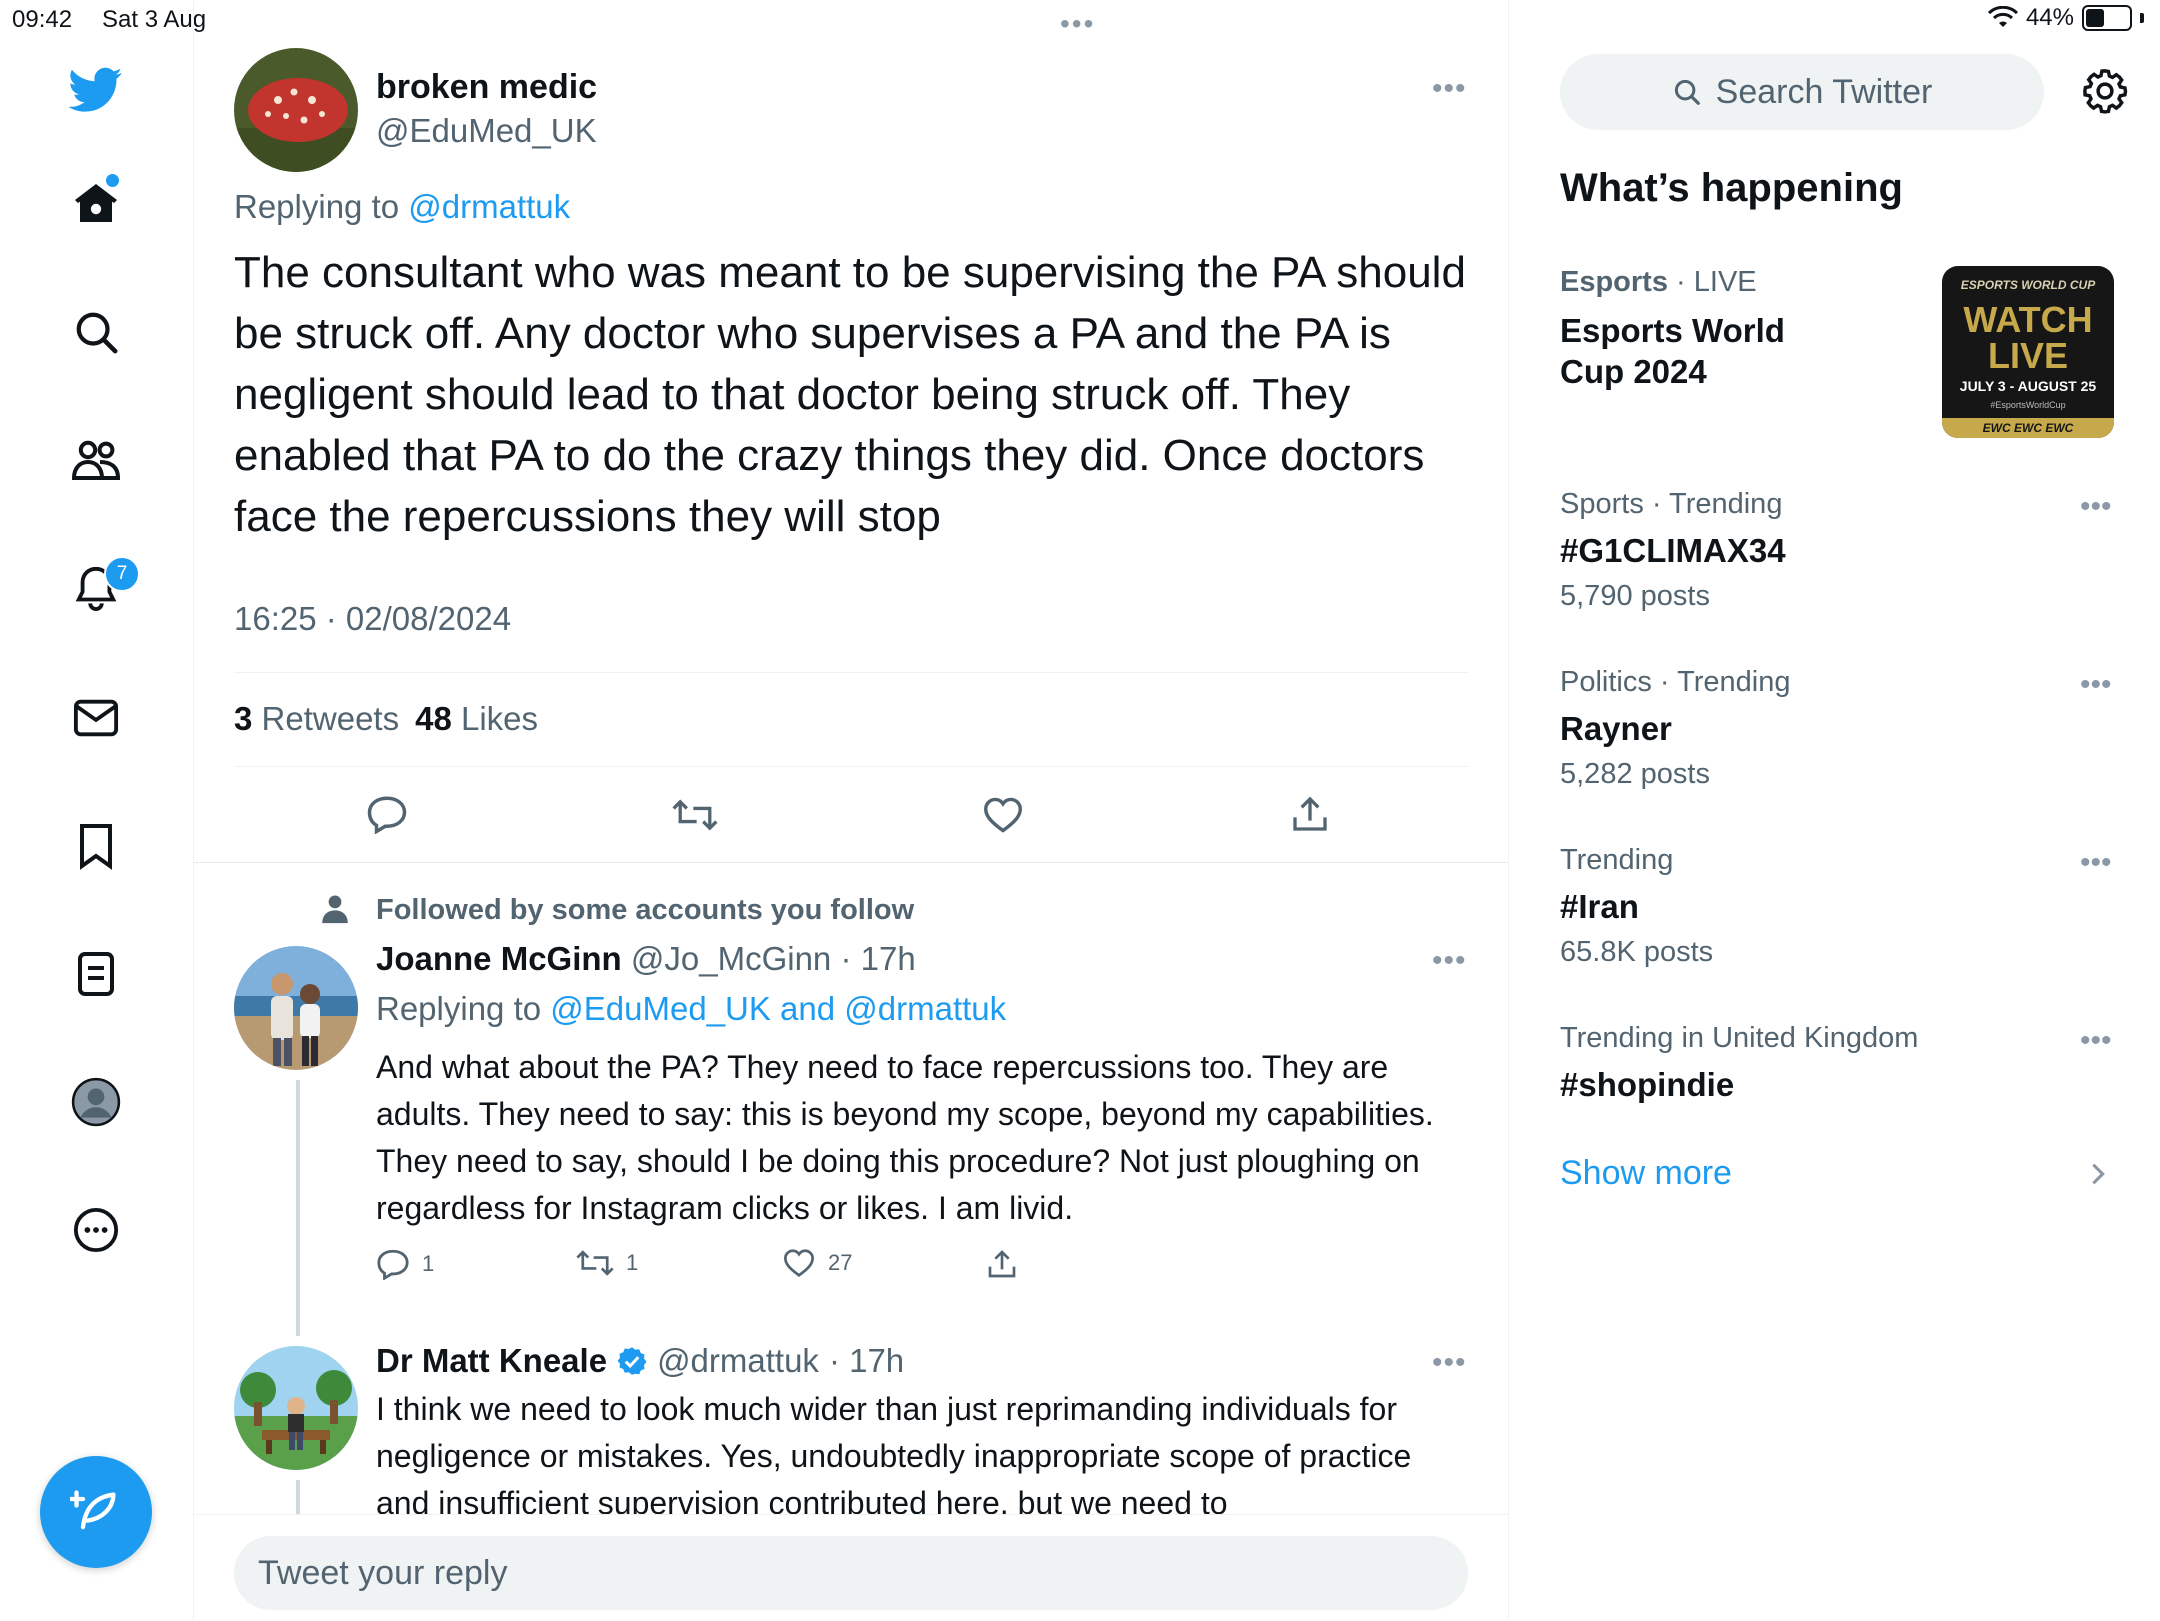 This screenshot has width=2160, height=1621. Describe the element at coordinates (1508, 810) in the screenshot. I see `right-divider` at that location.